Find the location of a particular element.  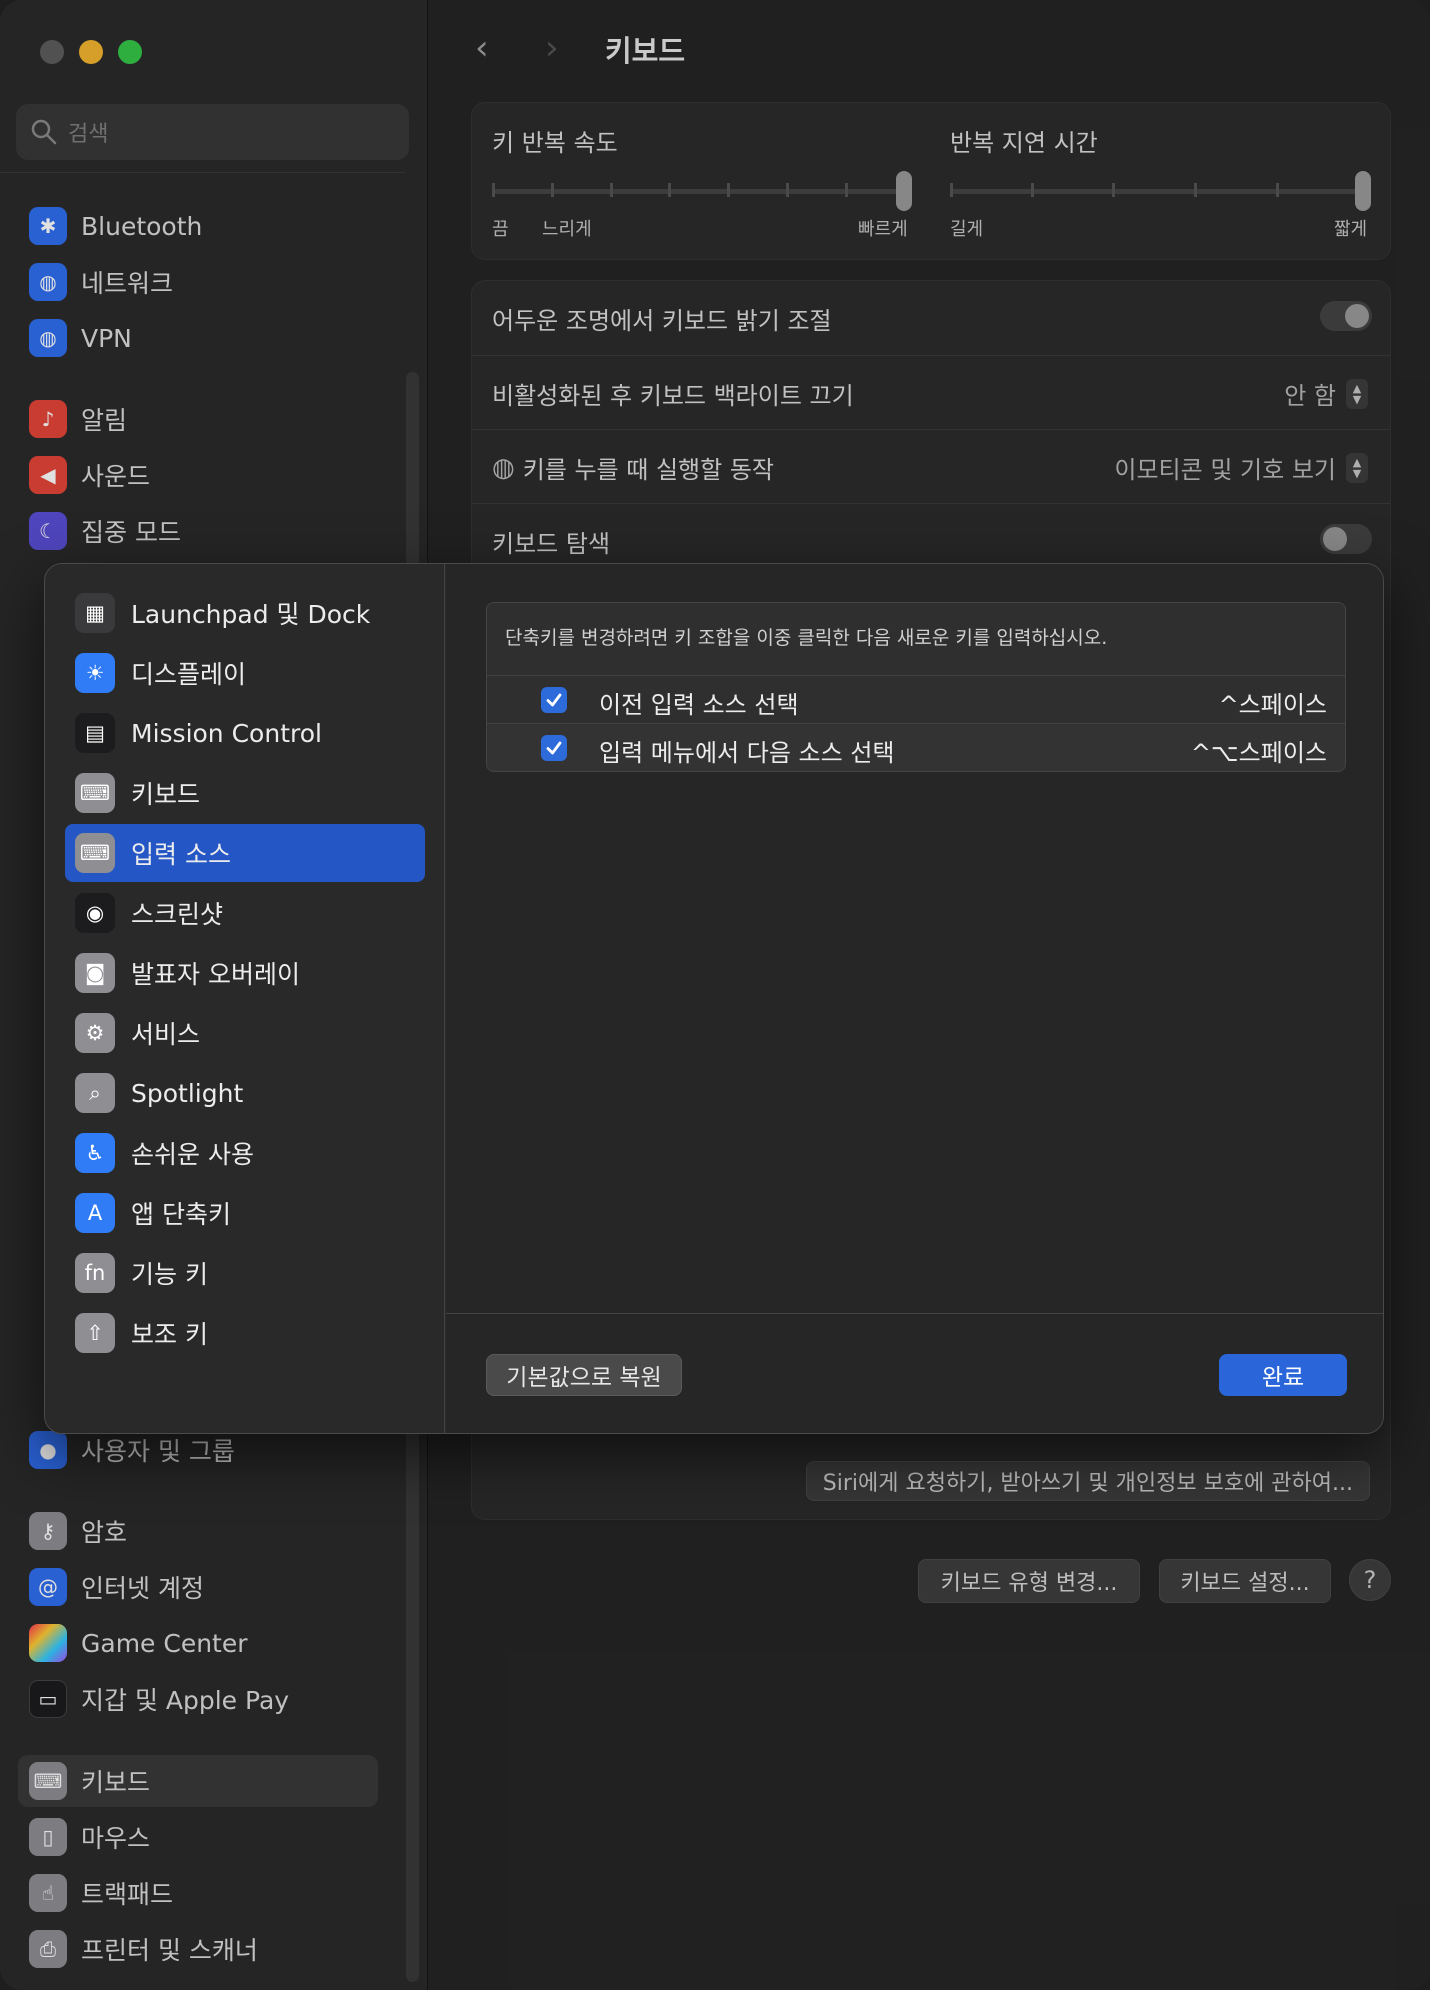

shortcut-keys: ^스페이스 is located at coordinates (1273, 702).